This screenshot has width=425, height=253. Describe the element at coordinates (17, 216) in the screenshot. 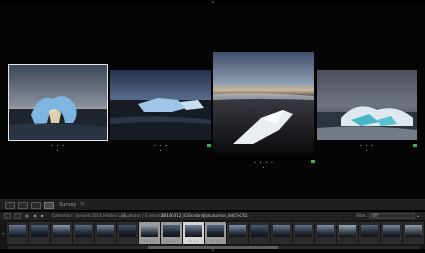

I see `secondary-window-button` at that location.